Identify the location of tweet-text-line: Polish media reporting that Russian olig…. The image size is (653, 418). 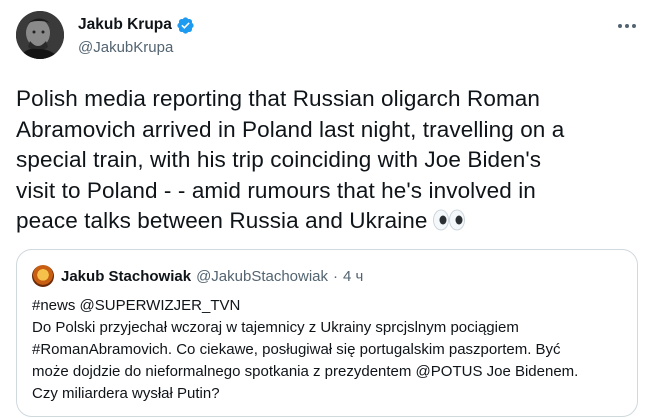
(278, 98).